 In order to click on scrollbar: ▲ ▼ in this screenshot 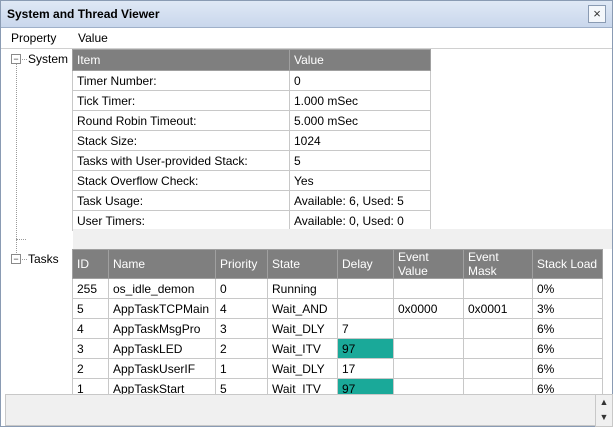, I will do `click(604, 410)`.